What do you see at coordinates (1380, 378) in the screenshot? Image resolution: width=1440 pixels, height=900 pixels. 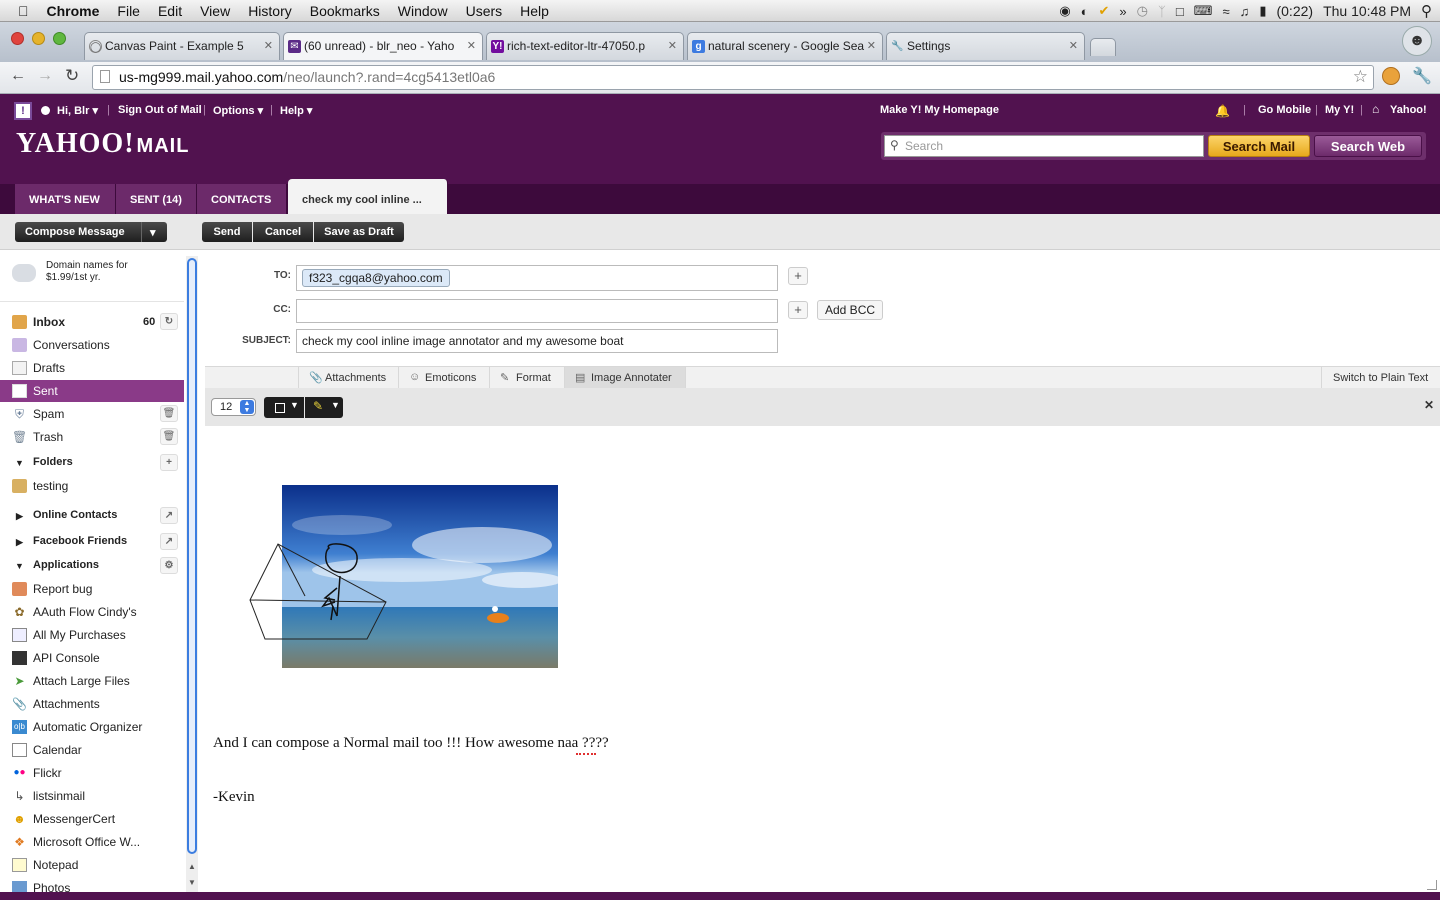 I see `switch-plain-text-button: Switch to Plain Text` at bounding box center [1380, 378].